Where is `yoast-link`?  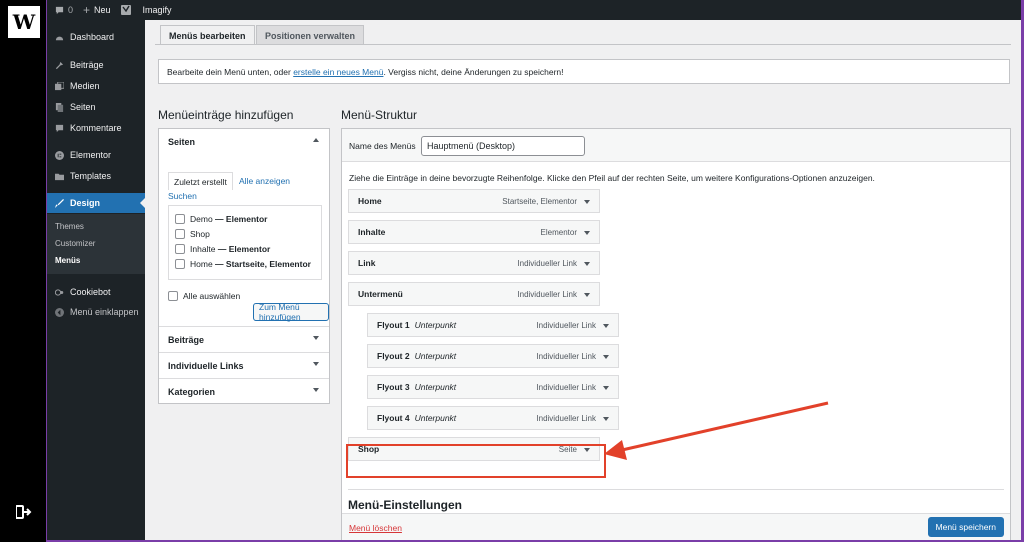 yoast-link is located at coordinates (125, 10).